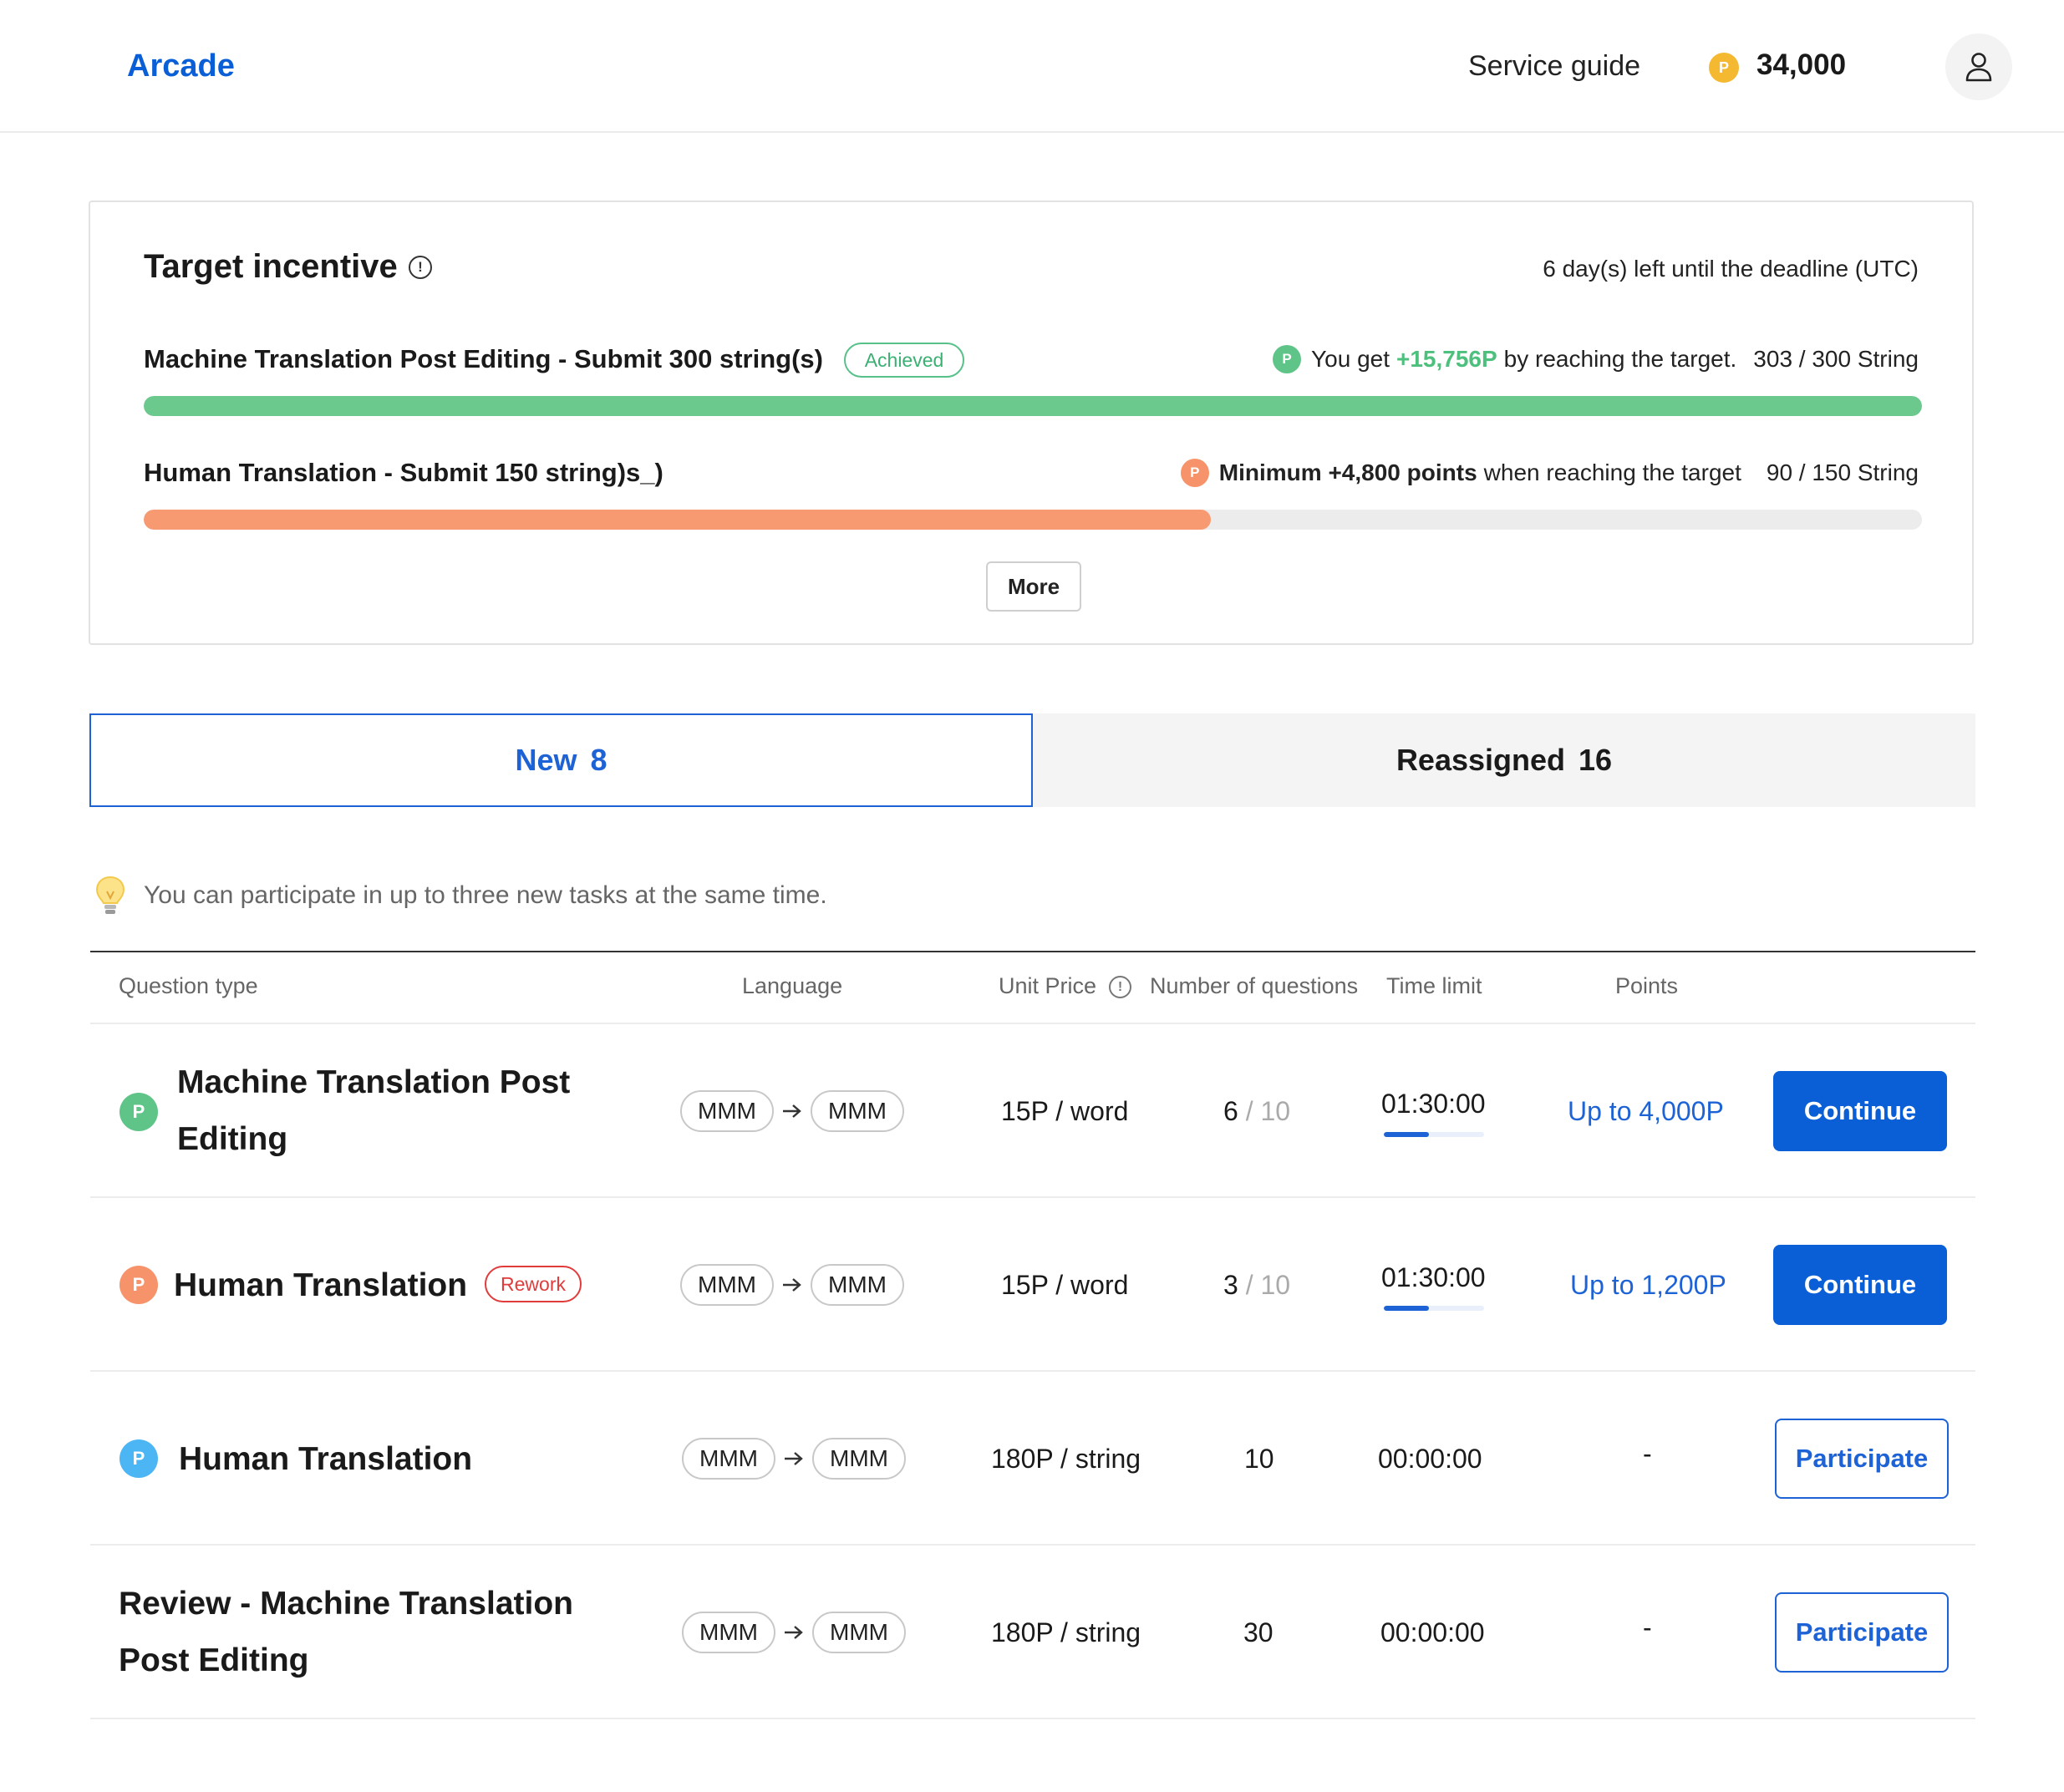 This screenshot has width=2064, height=1792. What do you see at coordinates (904, 360) in the screenshot?
I see `achieved-badge: Achieved` at bounding box center [904, 360].